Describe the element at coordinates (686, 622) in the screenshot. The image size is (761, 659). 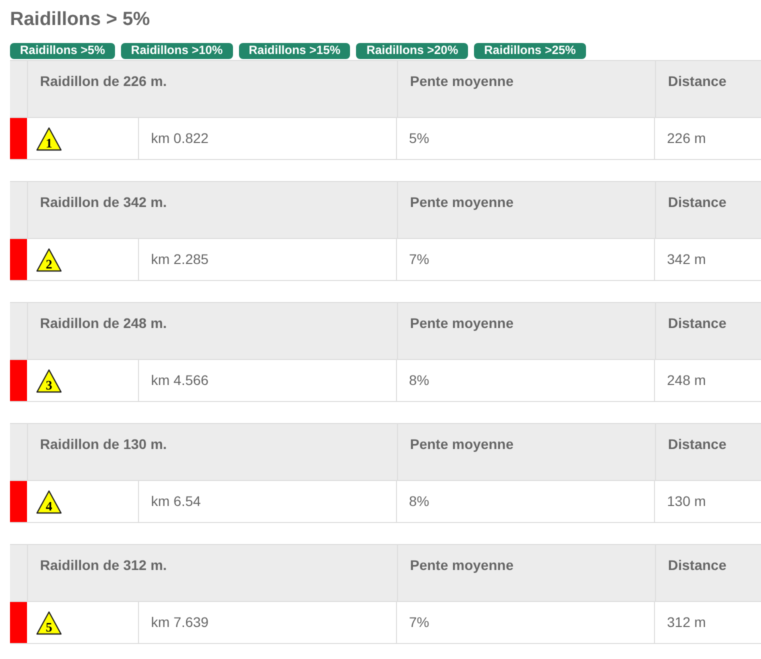
I see `table-cell-text: 312 m` at that location.